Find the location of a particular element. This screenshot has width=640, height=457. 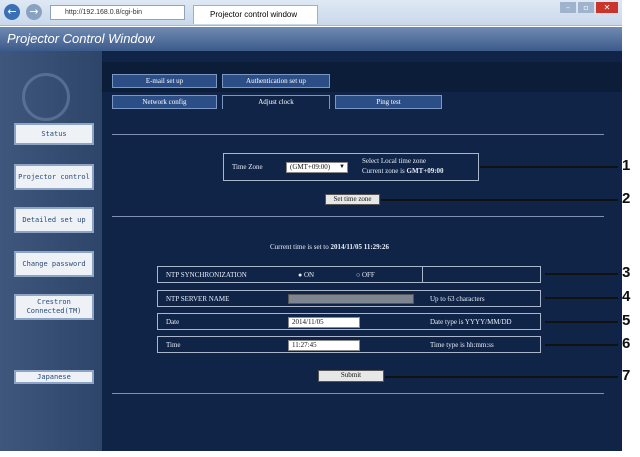

timezone-label: Time Zone is located at coordinates (247, 167).